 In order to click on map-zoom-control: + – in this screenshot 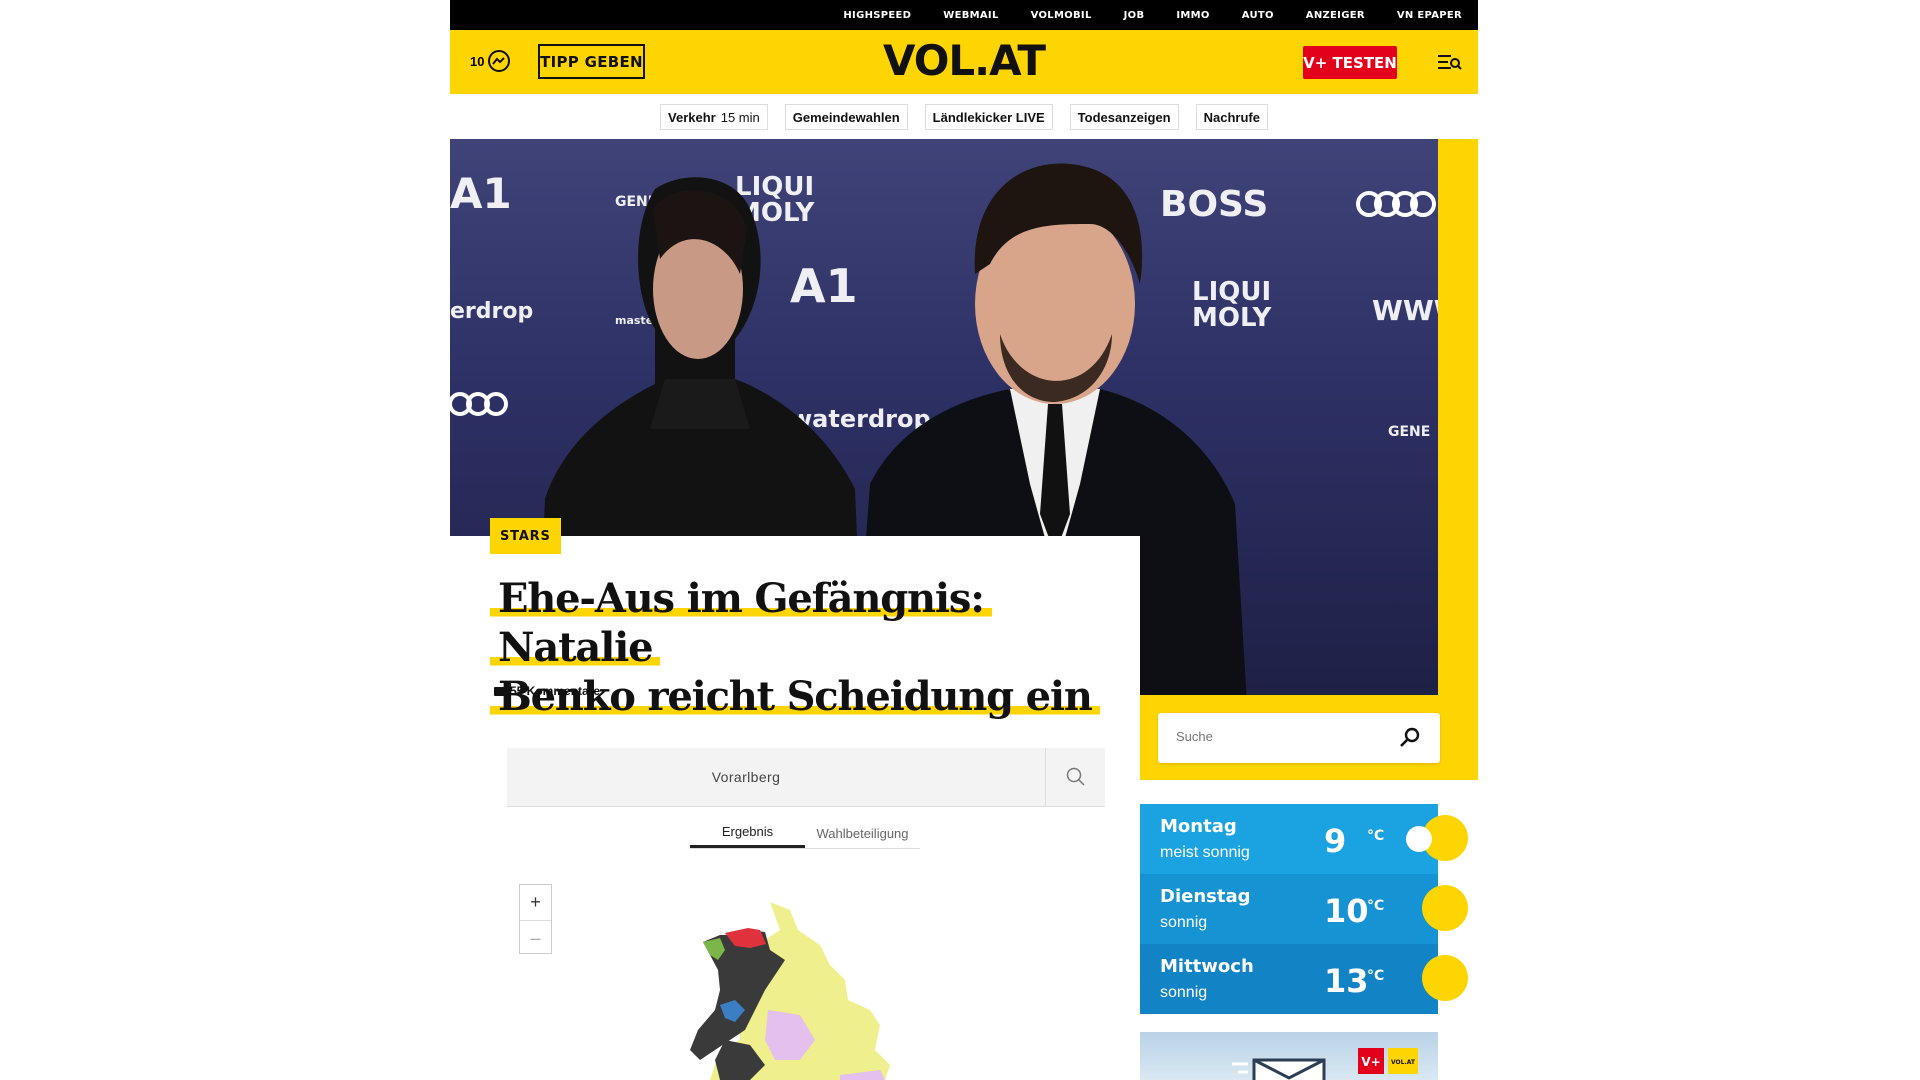, I will do `click(535, 919)`.